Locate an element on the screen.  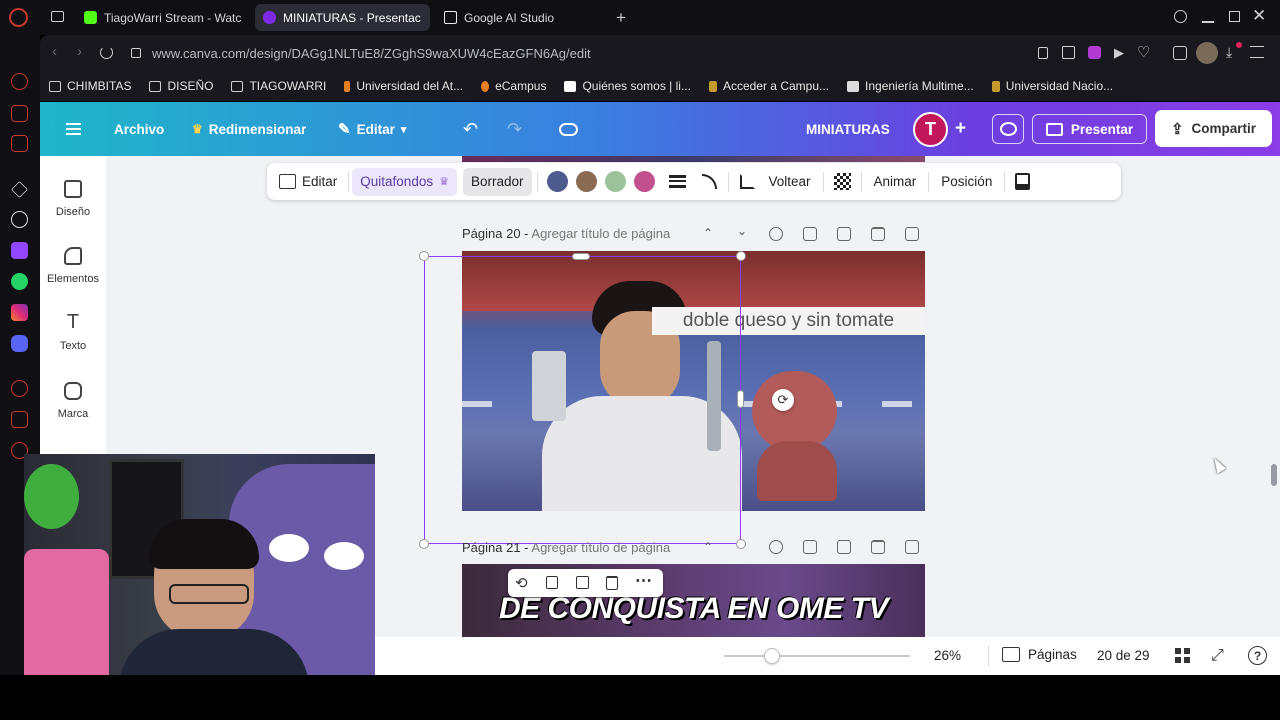
transparency-icon is located at coordinates (842, 182).